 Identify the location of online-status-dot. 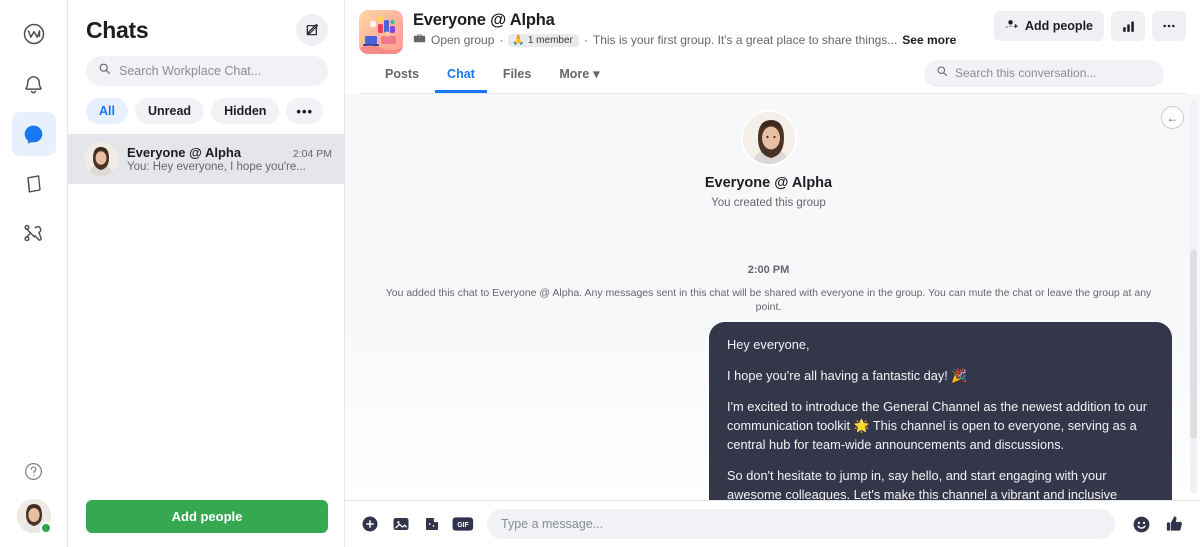
(45, 528).